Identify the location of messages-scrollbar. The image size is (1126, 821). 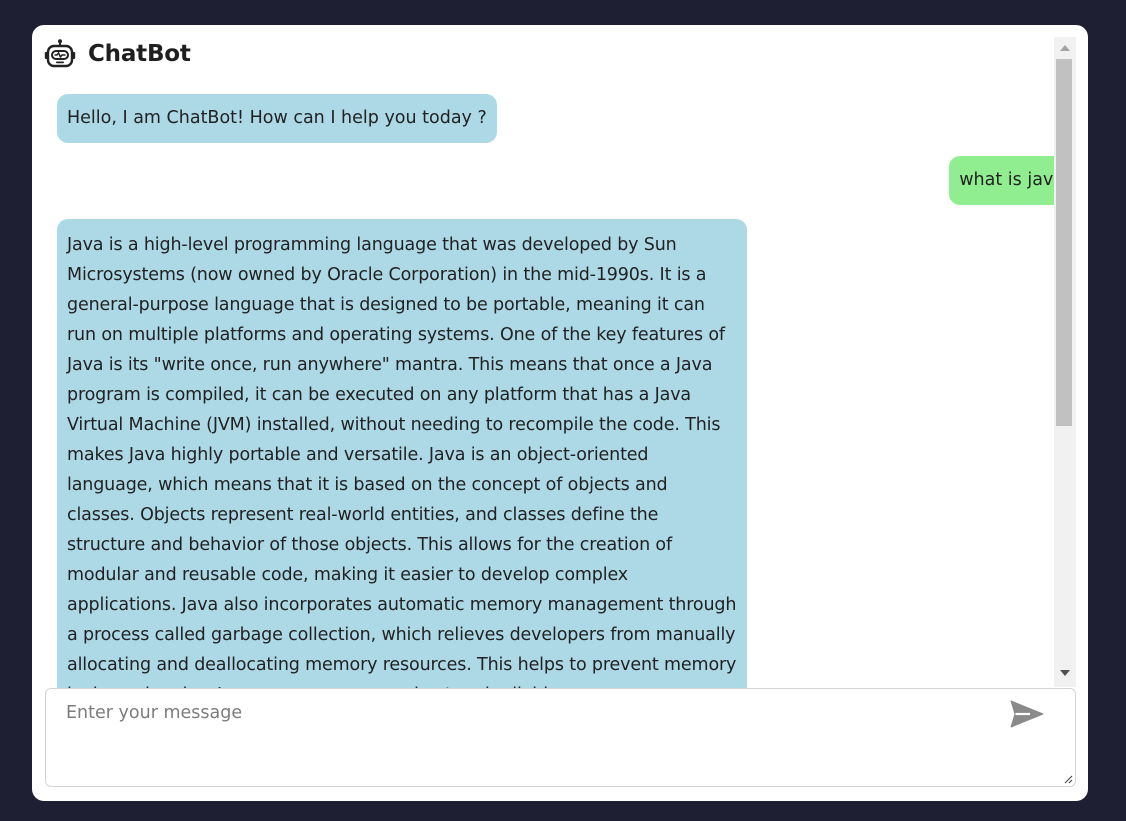
(1065, 362).